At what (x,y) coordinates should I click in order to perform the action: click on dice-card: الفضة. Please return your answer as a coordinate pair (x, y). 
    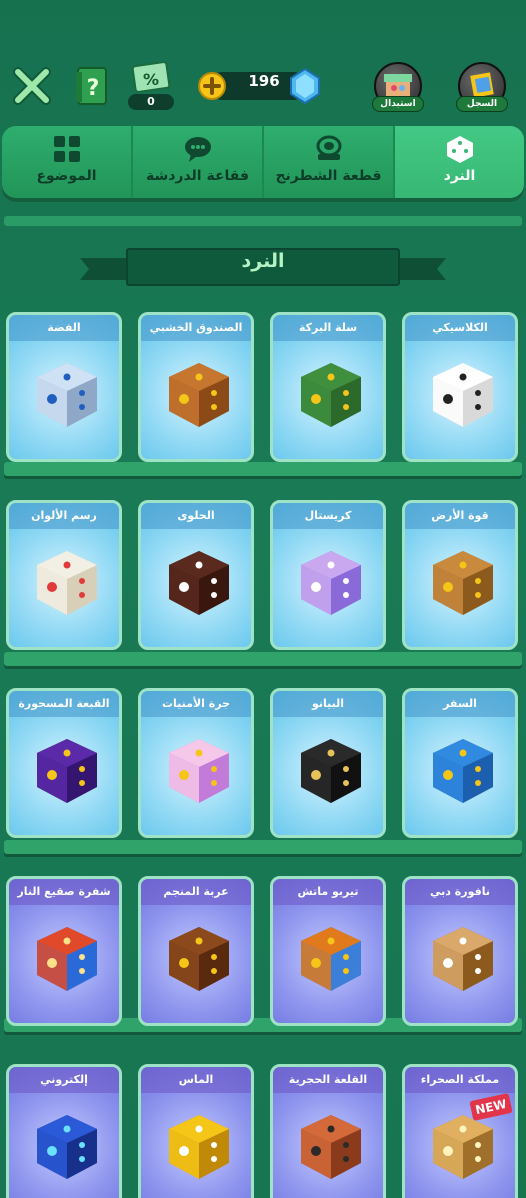
    Looking at the image, I should click on (64, 387).